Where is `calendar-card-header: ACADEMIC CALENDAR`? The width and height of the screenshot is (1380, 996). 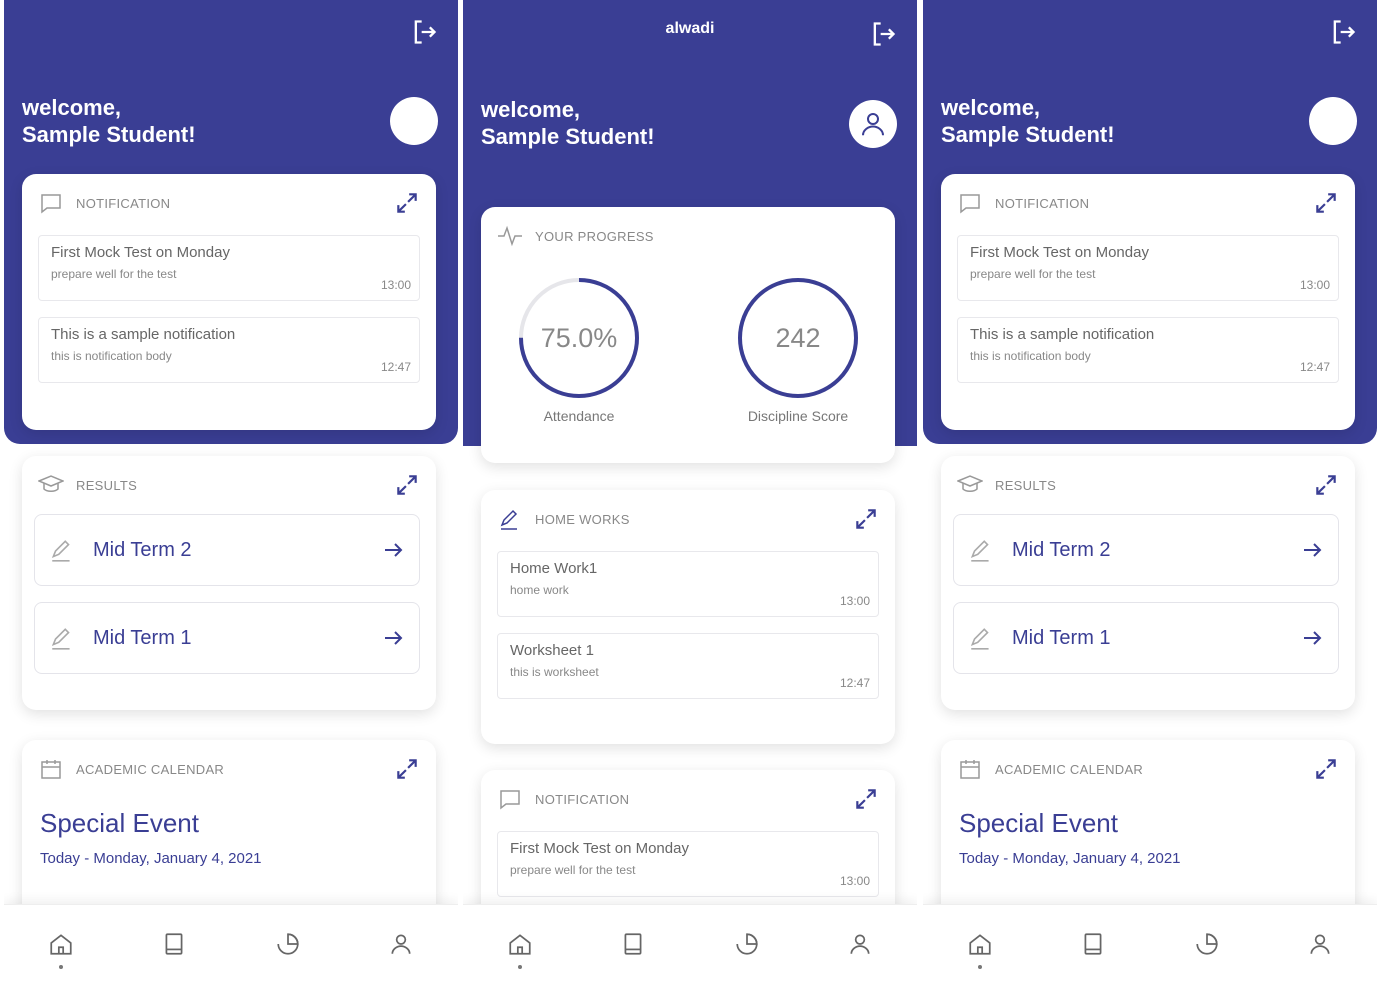
calendar-card-header: ACADEMIC CALENDAR is located at coordinates (1148, 769).